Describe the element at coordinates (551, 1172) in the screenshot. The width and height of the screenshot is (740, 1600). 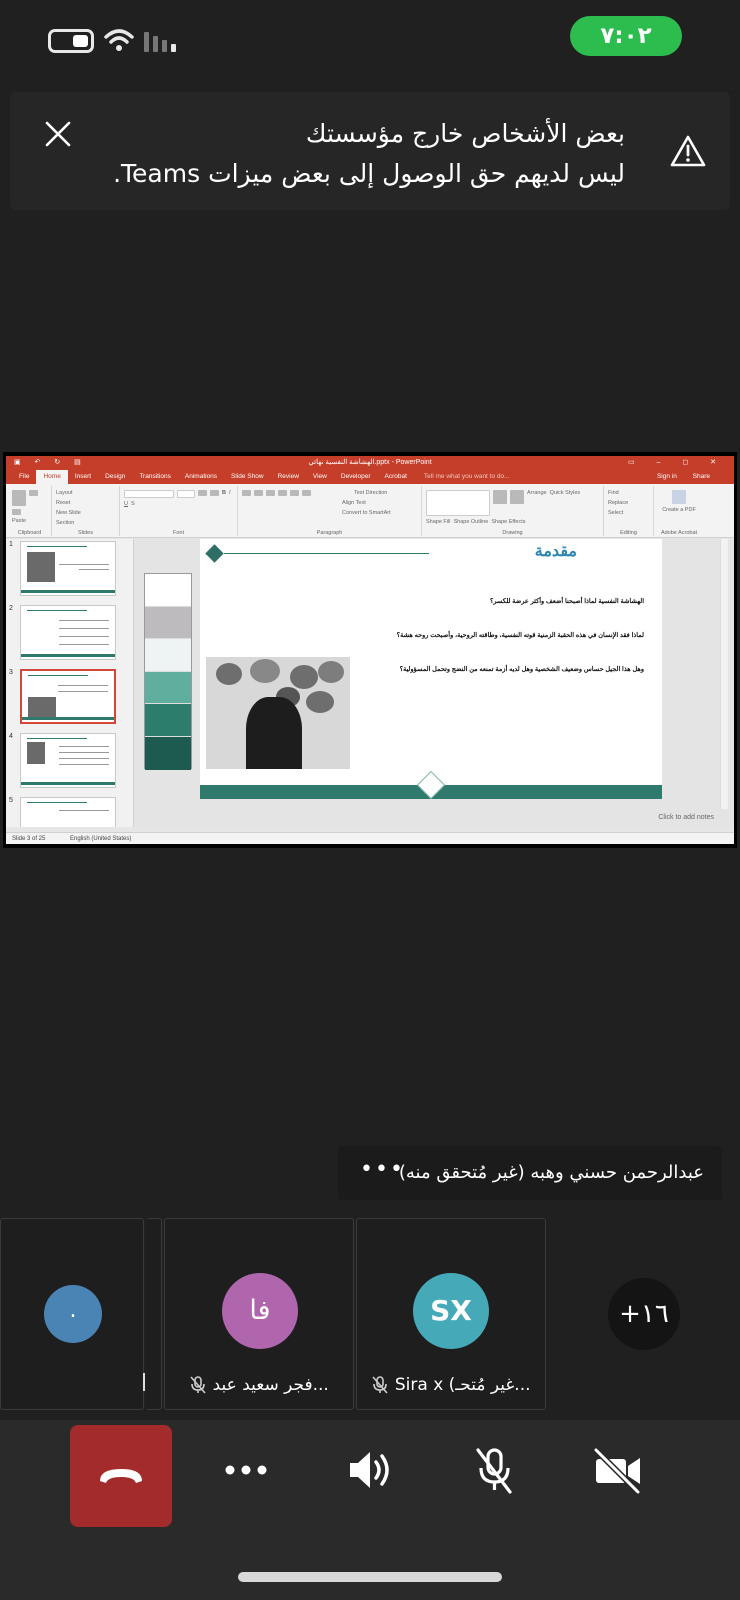
I see `speaker-name: عبدالرحمن حسني وهبه (غير مُتحقق منه)` at that location.